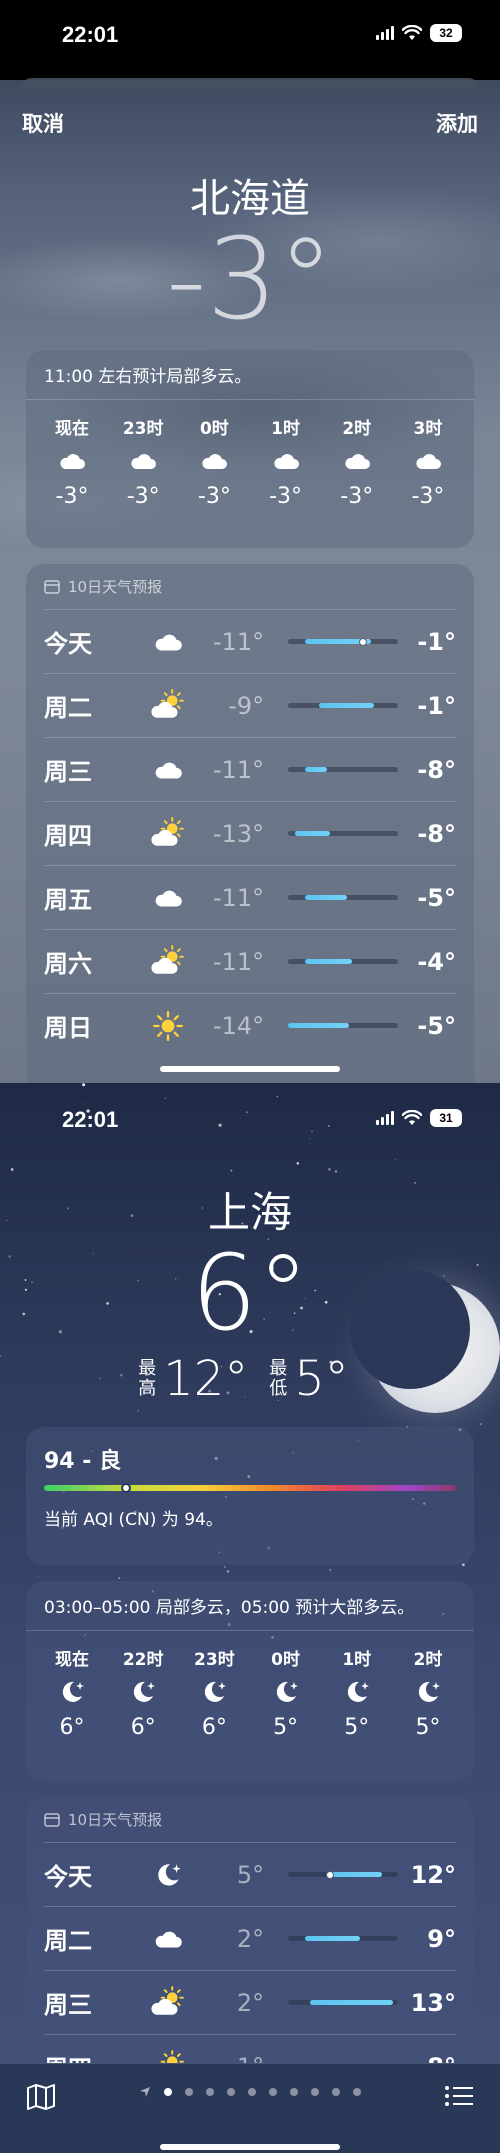 The image size is (500, 2153). Describe the element at coordinates (52, 587) in the screenshot. I see `calendar-icon` at that location.